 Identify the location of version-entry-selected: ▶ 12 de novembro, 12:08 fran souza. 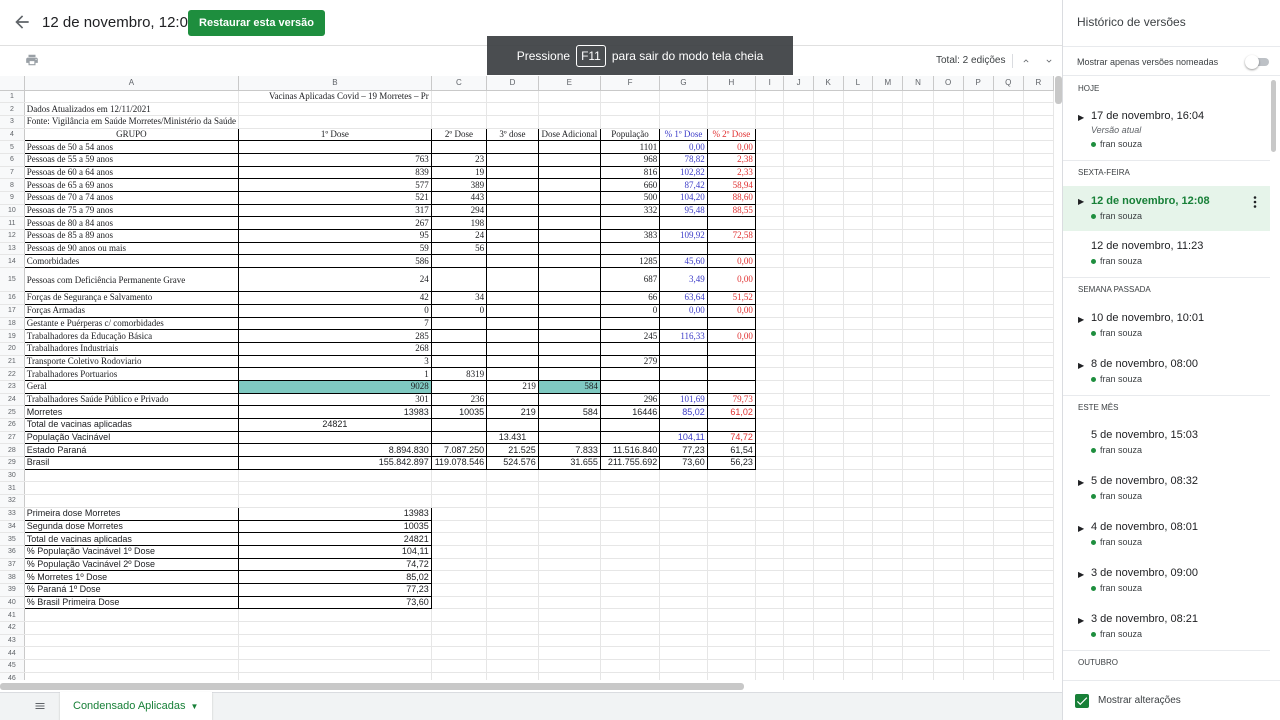
(1166, 208).